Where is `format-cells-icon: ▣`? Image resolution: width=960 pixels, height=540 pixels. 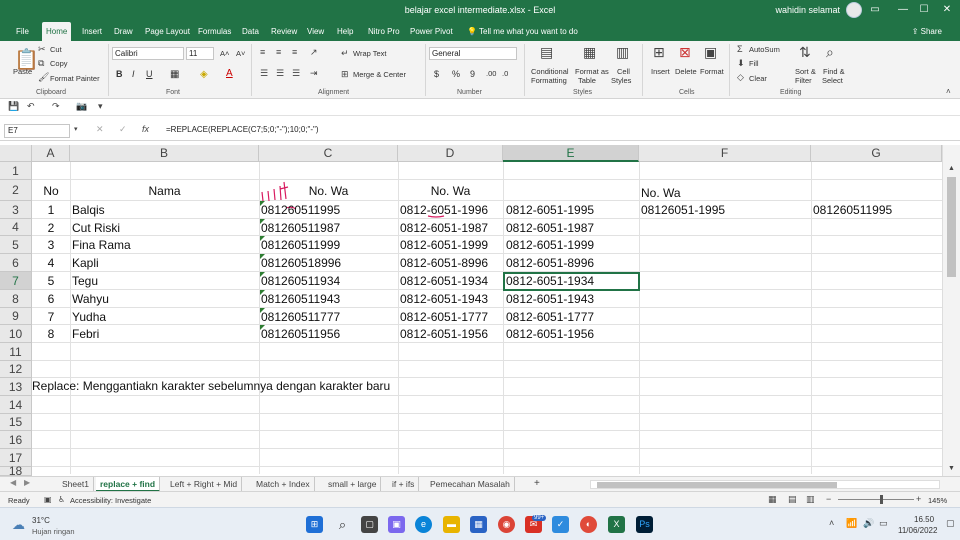
format-cells-icon: ▣ is located at coordinates (710, 52).